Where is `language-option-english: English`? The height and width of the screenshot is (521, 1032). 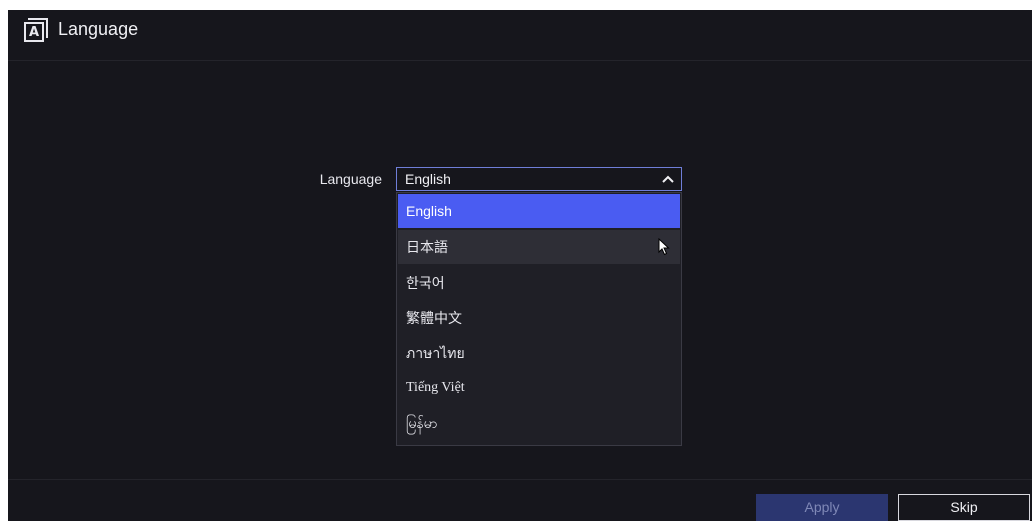
language-option-english: English is located at coordinates (539, 211).